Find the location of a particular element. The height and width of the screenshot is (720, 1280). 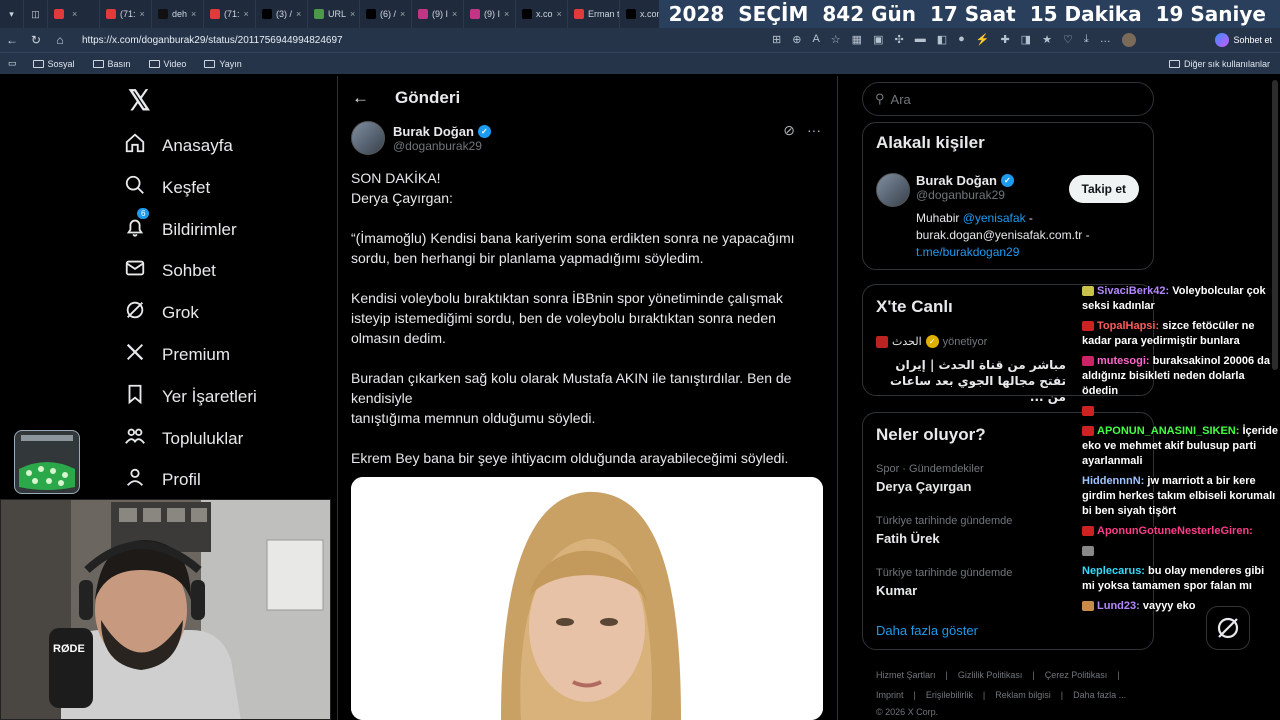

split-screen-icon: ◨ is located at coordinates (1026, 40).